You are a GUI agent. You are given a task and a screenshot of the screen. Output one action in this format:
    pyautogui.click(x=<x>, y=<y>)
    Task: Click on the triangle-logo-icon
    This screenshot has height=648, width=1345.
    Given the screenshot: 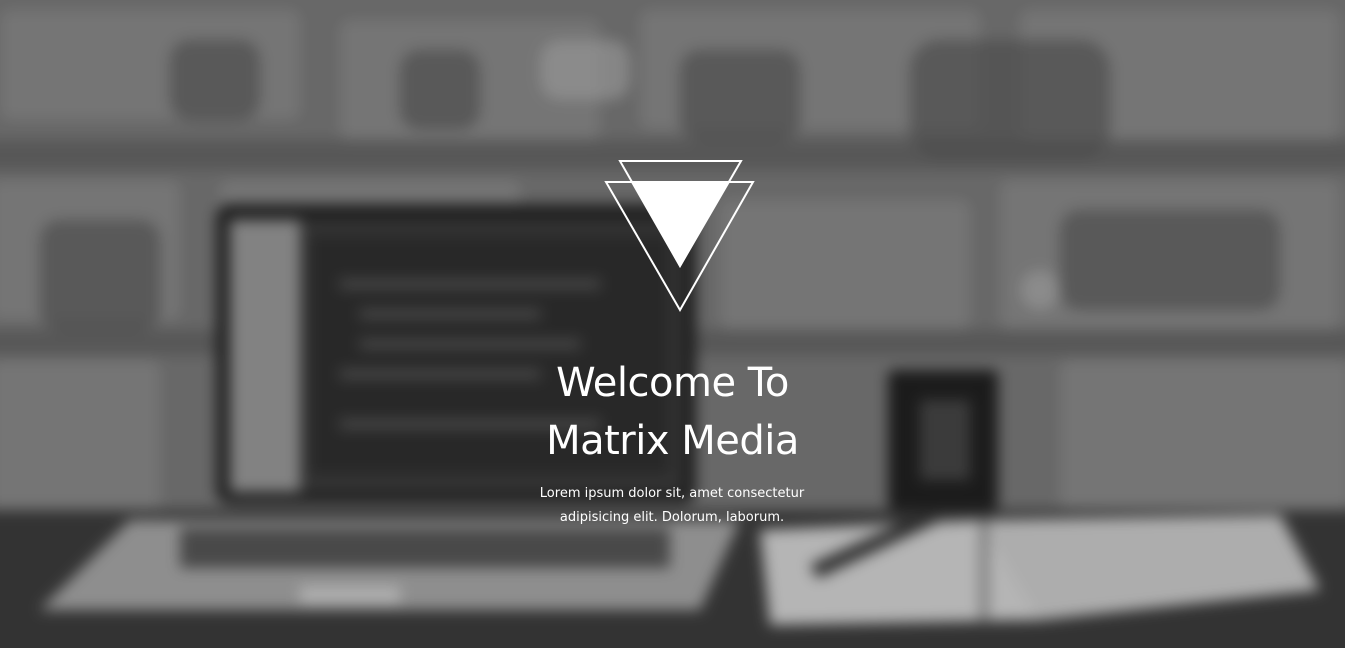 What is the action you would take?
    pyautogui.click(x=679, y=236)
    